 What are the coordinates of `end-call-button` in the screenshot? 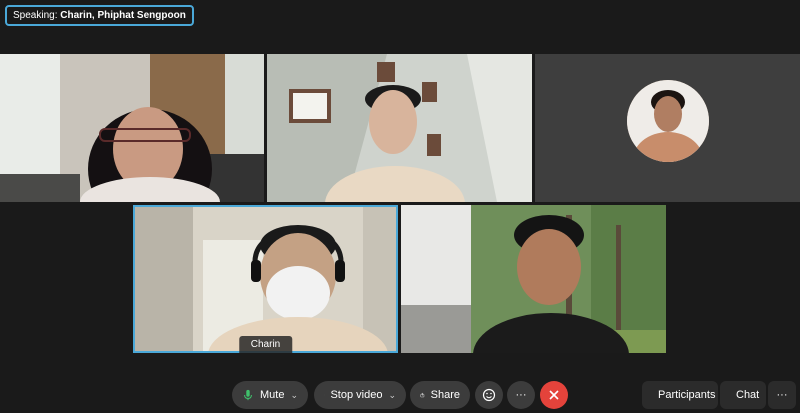 It's located at (554, 395).